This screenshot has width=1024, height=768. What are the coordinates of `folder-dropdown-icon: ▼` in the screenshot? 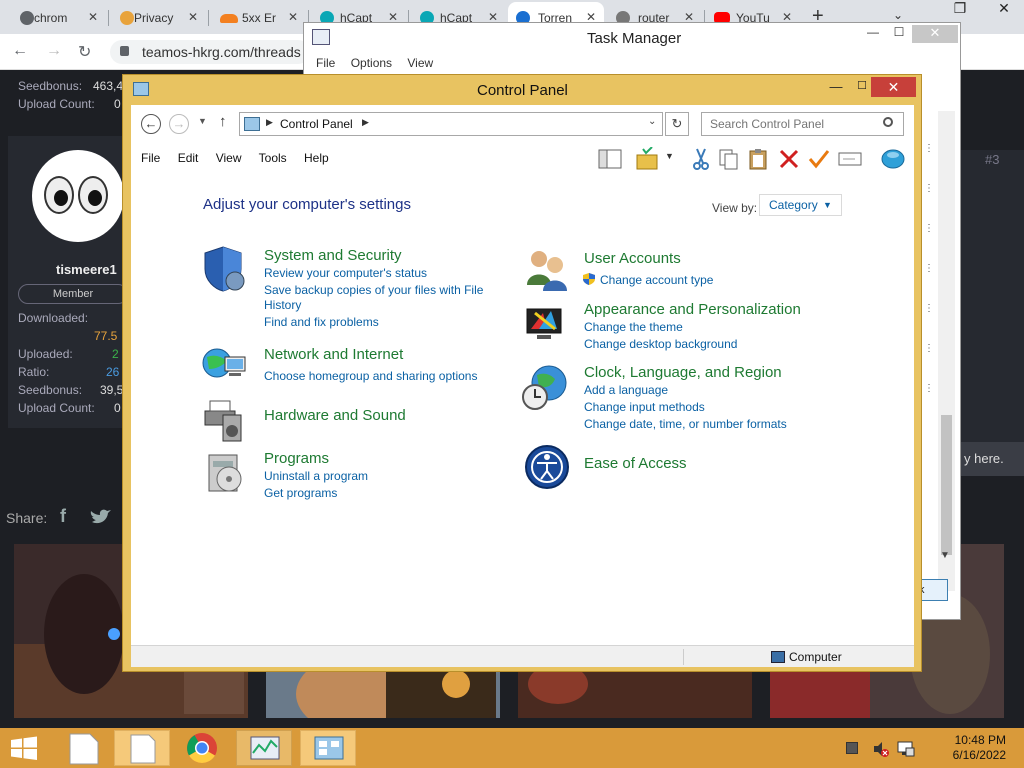 It's located at (669, 163).